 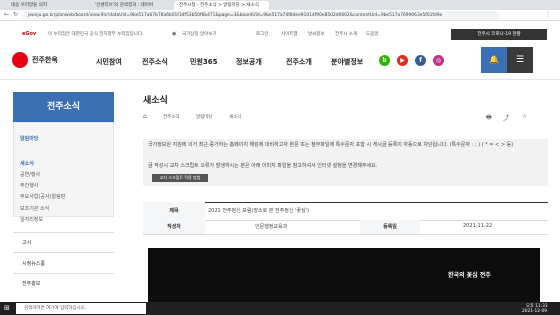 What do you see at coordinates (132, 5) in the screenshot?
I see `browser-tab: '인센티브'의 검색결과 : 네이버` at bounding box center [132, 5].